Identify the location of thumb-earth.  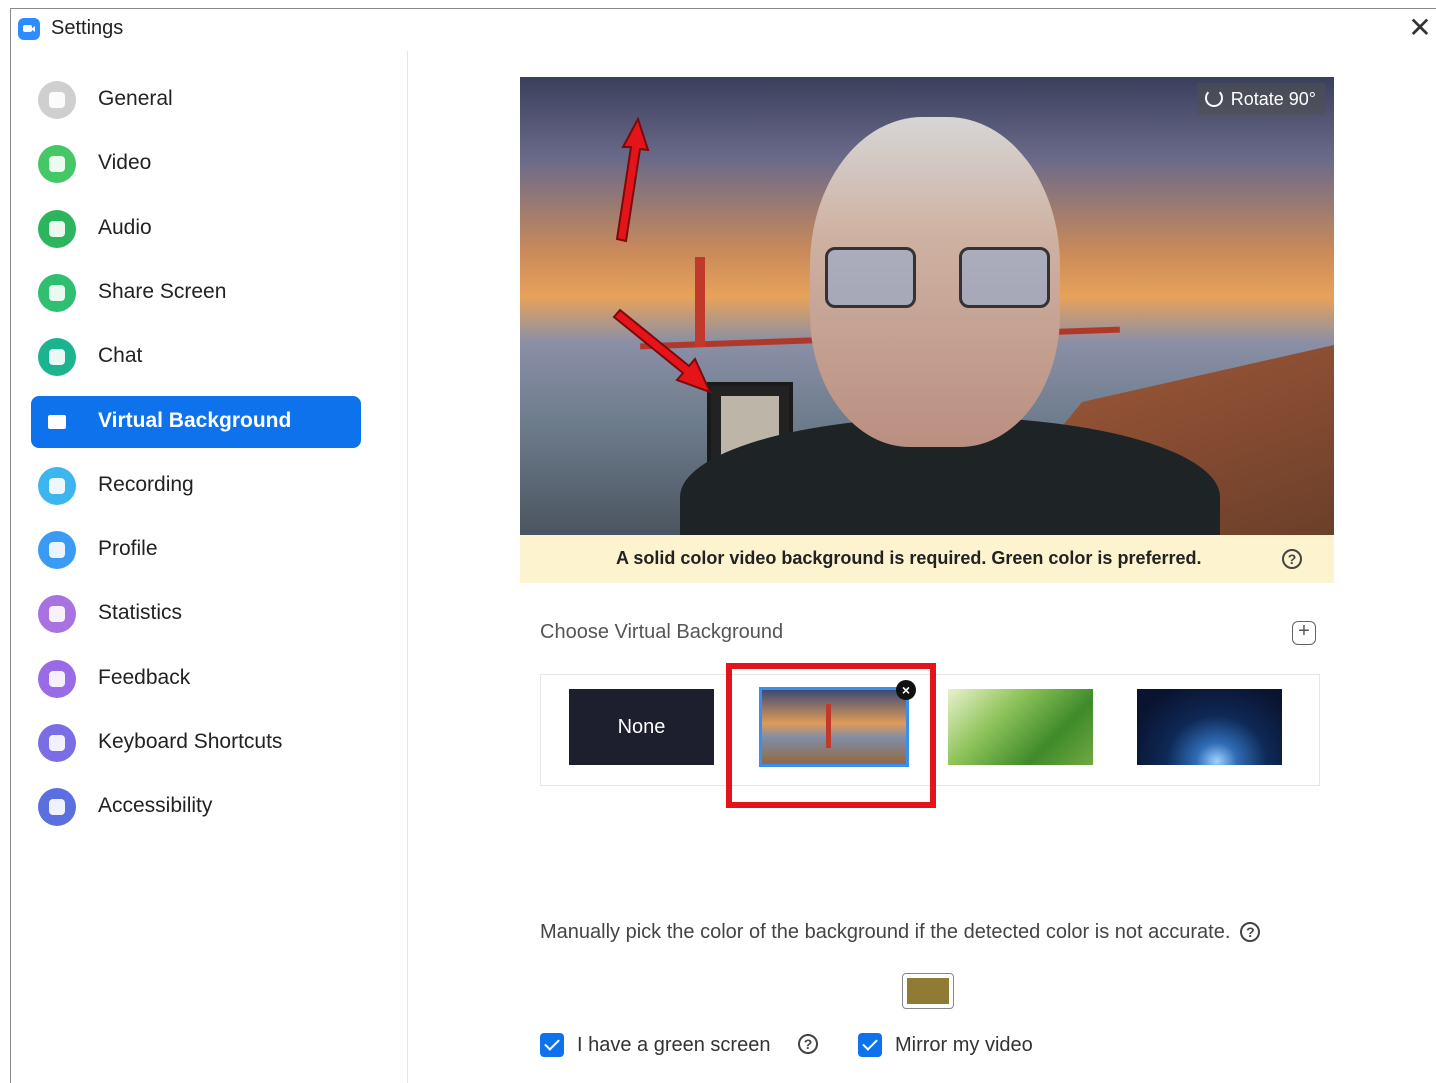
(1209, 727).